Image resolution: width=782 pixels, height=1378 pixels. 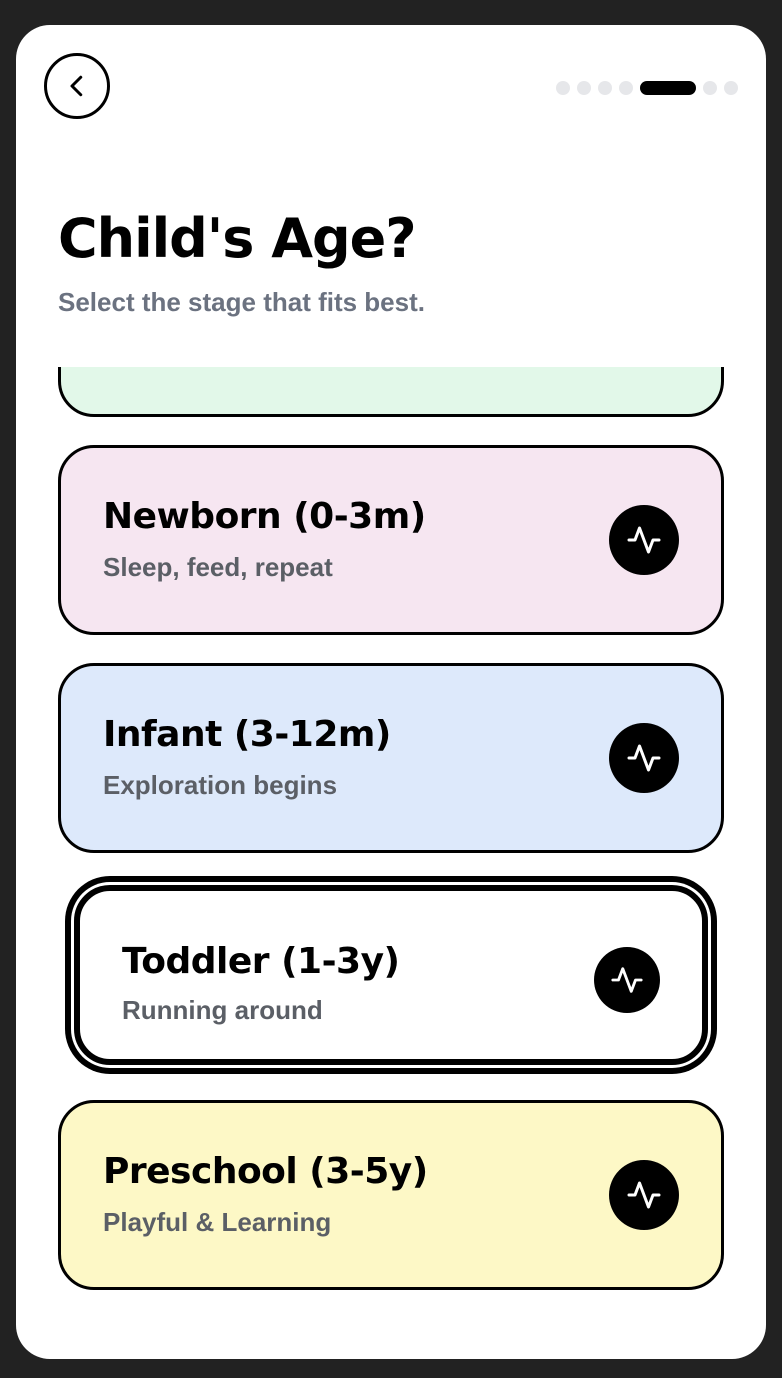 I want to click on chevron-left-icon, so click(x=76, y=86).